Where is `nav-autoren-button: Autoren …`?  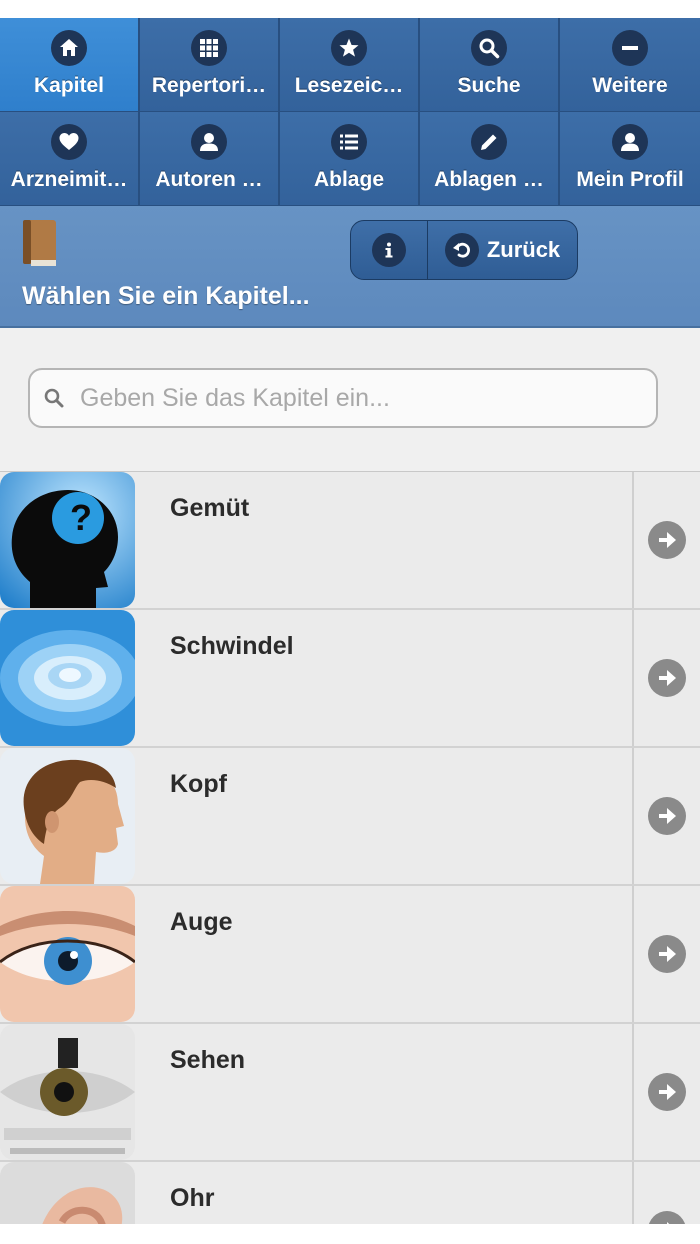 nav-autoren-button: Autoren … is located at coordinates (210, 159).